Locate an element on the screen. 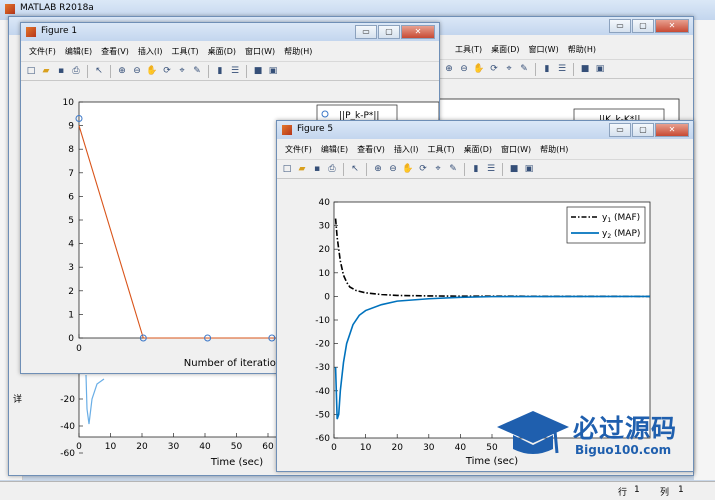 The image size is (715, 500). x-tick-label: 20 is located at coordinates (397, 448).